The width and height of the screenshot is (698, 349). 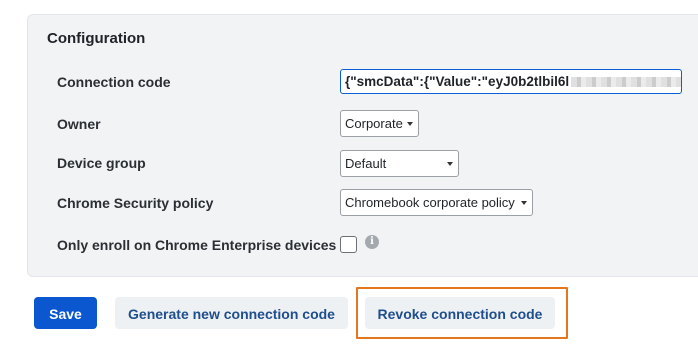 What do you see at coordinates (101, 163) in the screenshot?
I see `device-group-label: Device group` at bounding box center [101, 163].